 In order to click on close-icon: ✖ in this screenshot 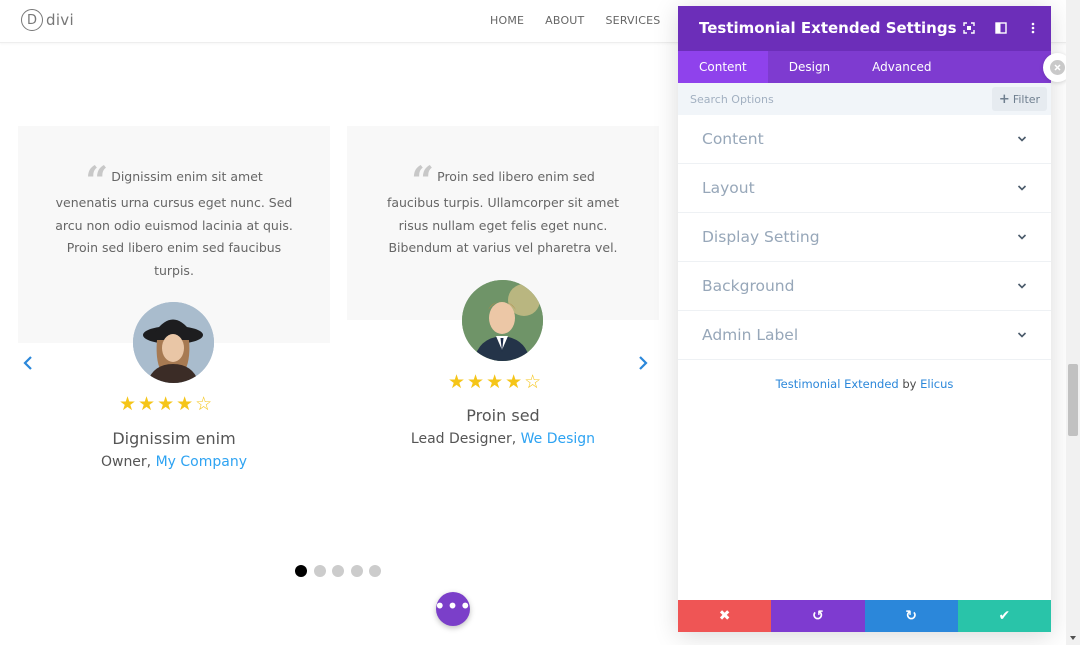, I will do `click(724, 616)`.